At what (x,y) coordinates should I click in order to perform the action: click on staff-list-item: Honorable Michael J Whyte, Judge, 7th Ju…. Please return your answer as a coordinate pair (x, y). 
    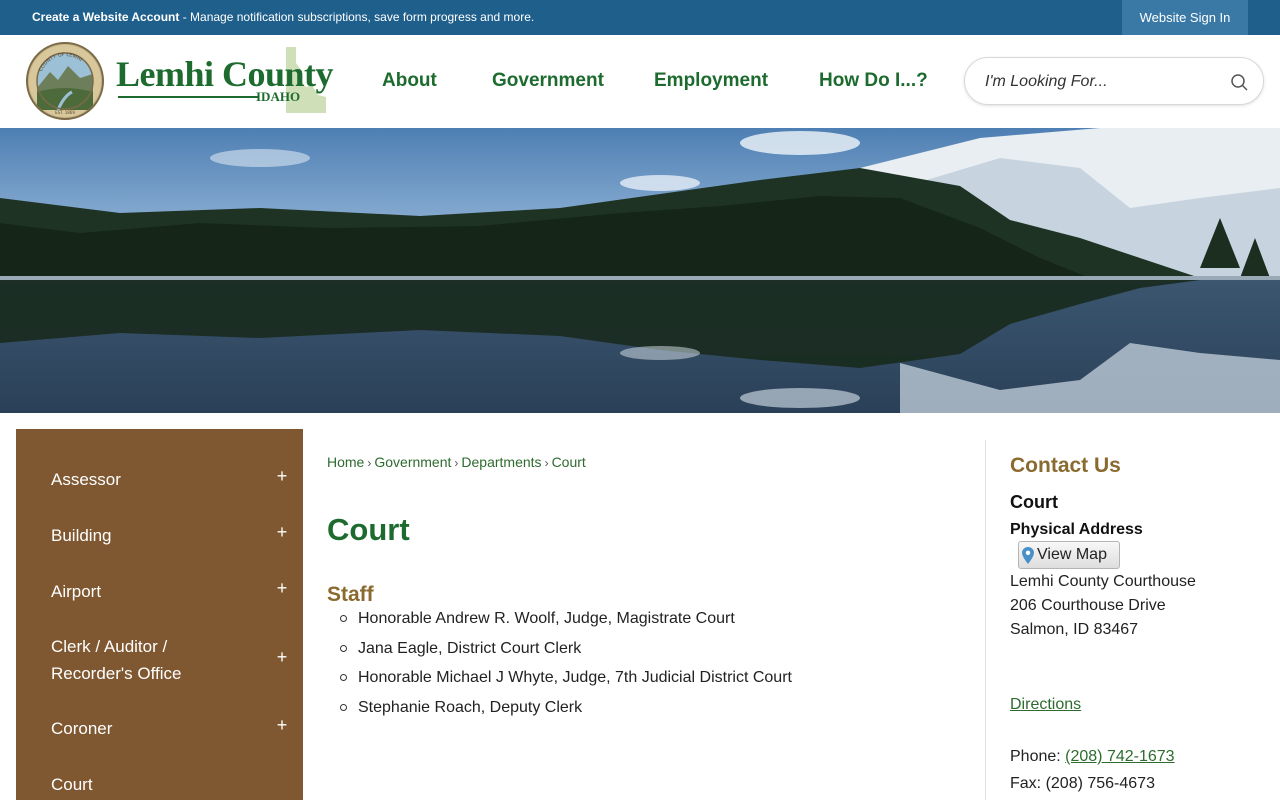
    Looking at the image, I should click on (566, 683).